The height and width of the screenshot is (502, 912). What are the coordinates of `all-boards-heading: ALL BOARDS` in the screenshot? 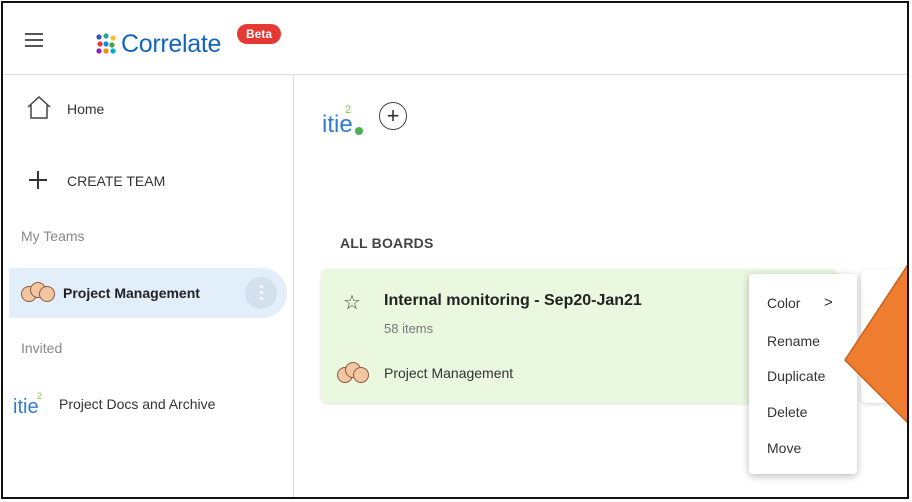 It's located at (387, 243).